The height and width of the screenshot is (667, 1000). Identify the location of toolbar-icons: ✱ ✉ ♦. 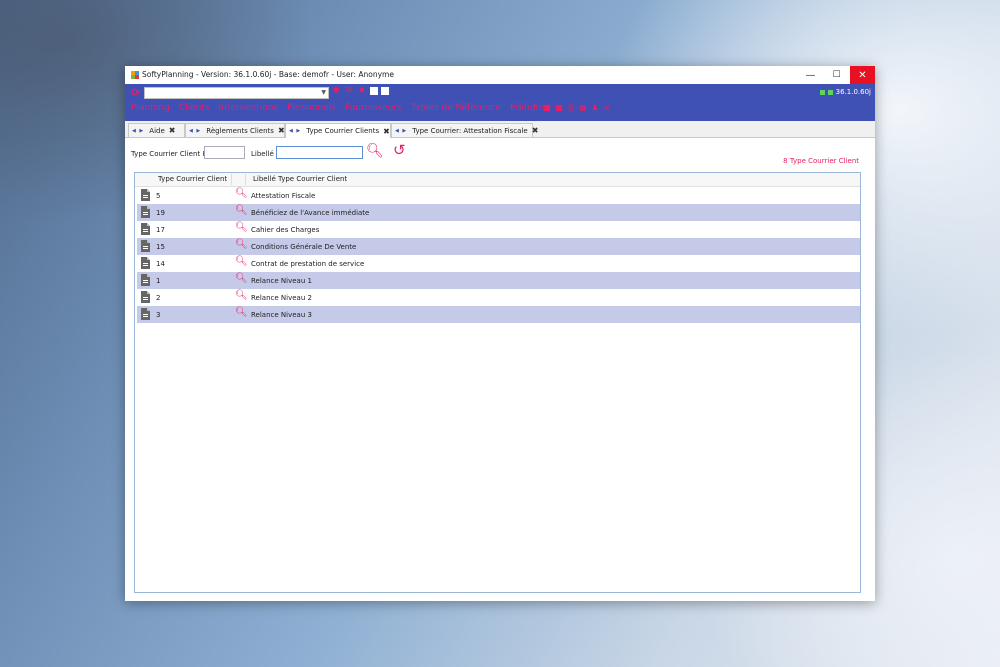
(360, 91).